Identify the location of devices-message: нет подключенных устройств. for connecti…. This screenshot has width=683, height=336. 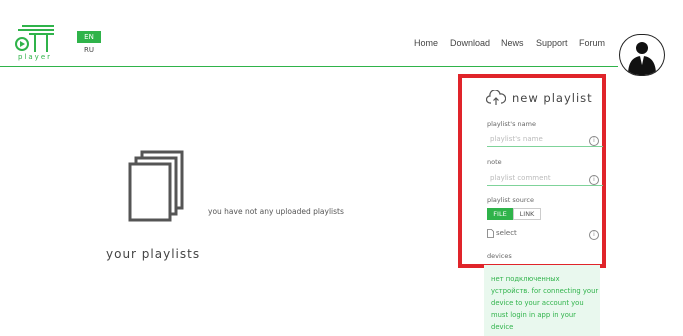
(542, 300).